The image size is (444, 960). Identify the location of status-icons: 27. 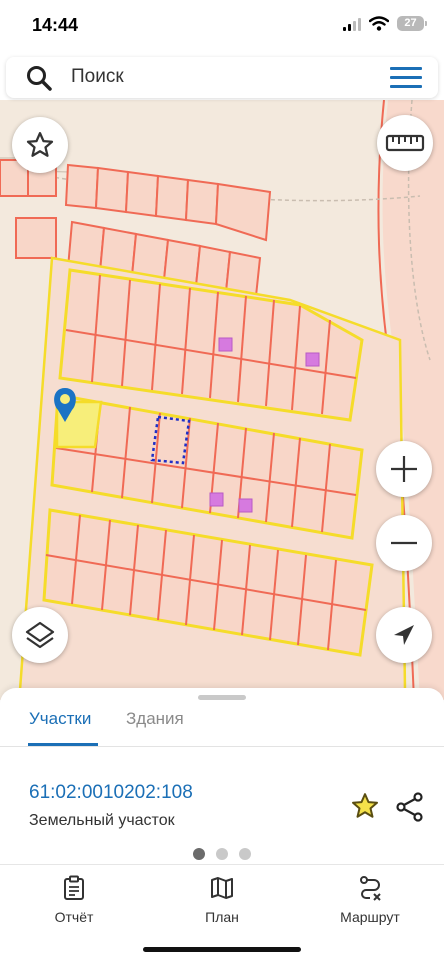
(385, 23).